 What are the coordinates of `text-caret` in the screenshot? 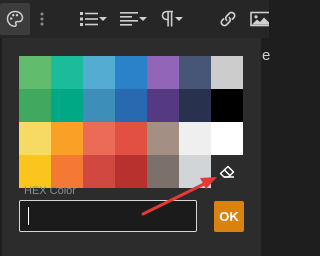 It's located at (28, 216).